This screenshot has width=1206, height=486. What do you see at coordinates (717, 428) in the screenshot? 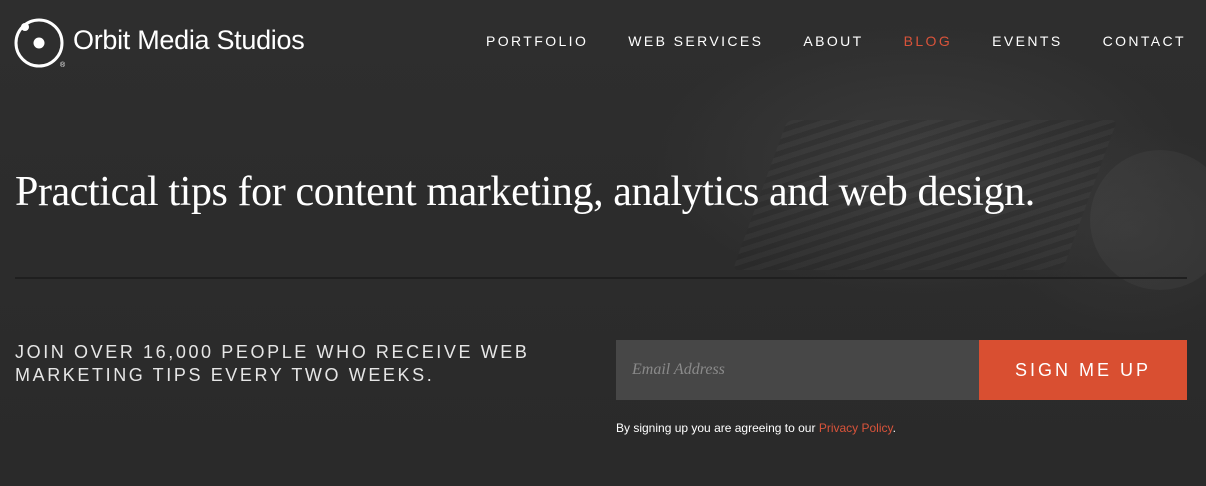
I see `privacy-notice-text: By signing up you are agreeing to our` at bounding box center [717, 428].